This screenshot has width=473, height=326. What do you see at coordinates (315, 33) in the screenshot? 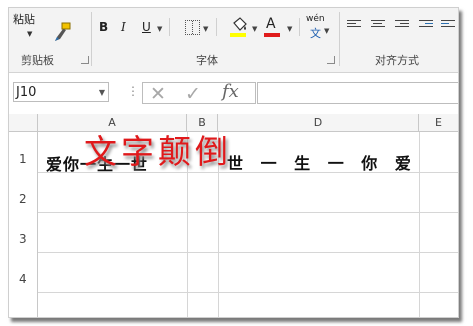
I see `phonetic-guide-icon: 文` at bounding box center [315, 33].